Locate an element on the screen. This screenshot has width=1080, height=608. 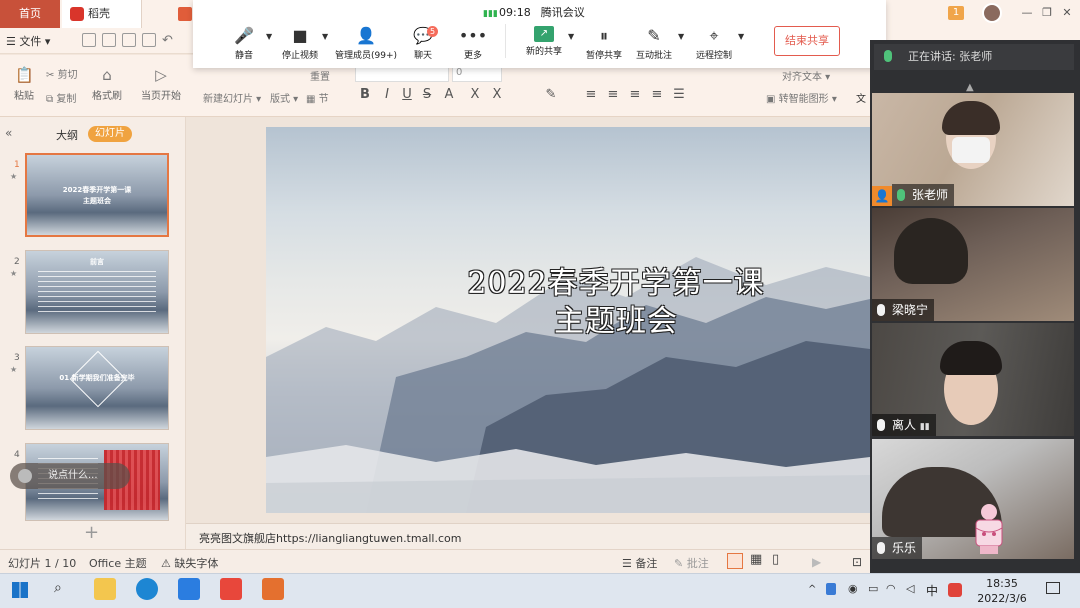
presentation-app-icon is located at coordinates (273, 589).